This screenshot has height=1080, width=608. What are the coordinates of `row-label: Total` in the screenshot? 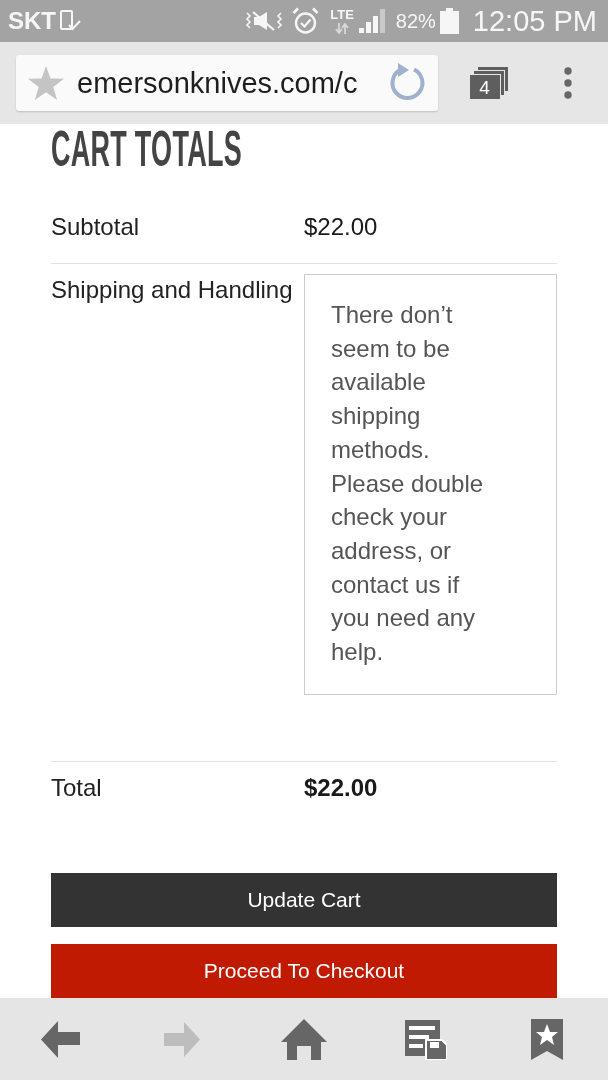 It's located at (77, 787).